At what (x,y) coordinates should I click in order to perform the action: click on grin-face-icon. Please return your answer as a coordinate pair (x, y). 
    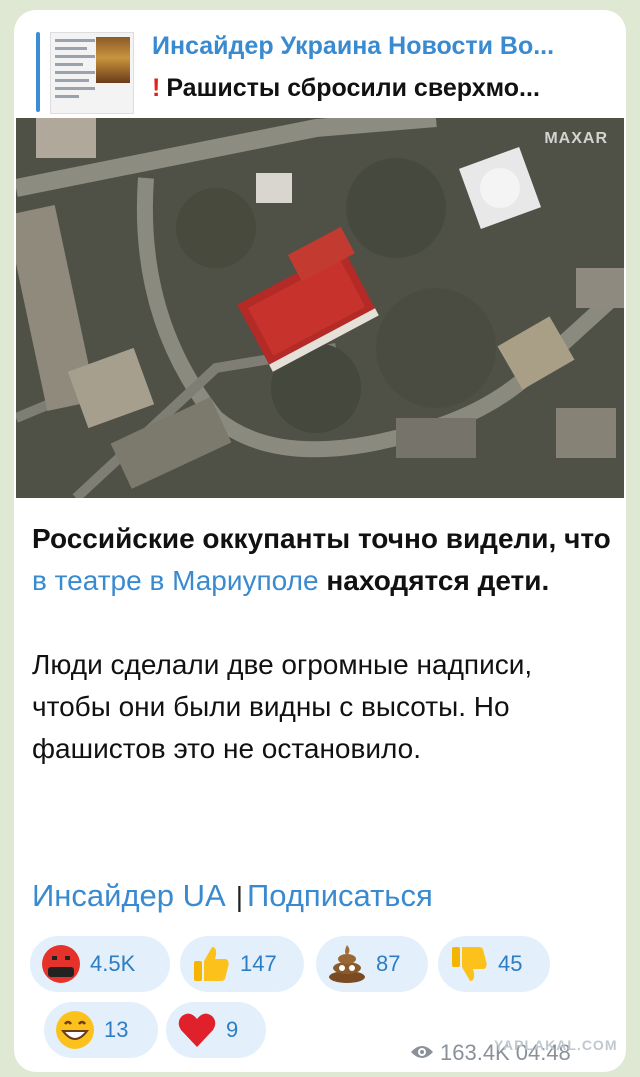
    Looking at the image, I should click on (75, 1030).